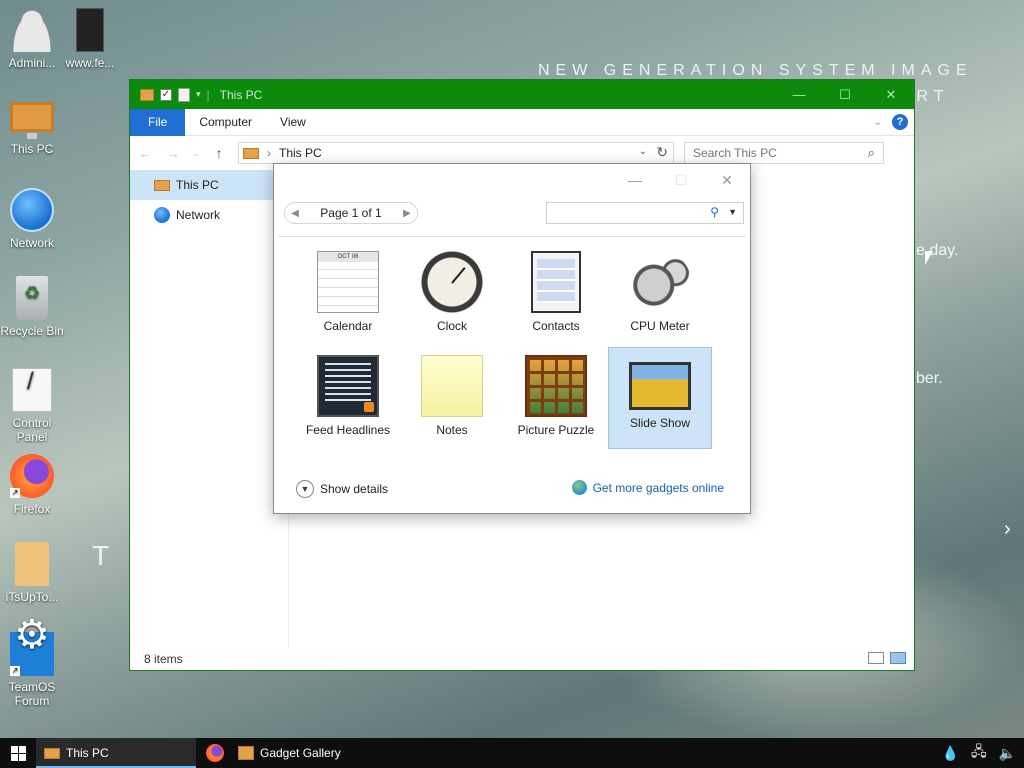 This screenshot has height=768, width=1024. I want to click on shortcut-arrow-icon: ↗, so click(15, 493).